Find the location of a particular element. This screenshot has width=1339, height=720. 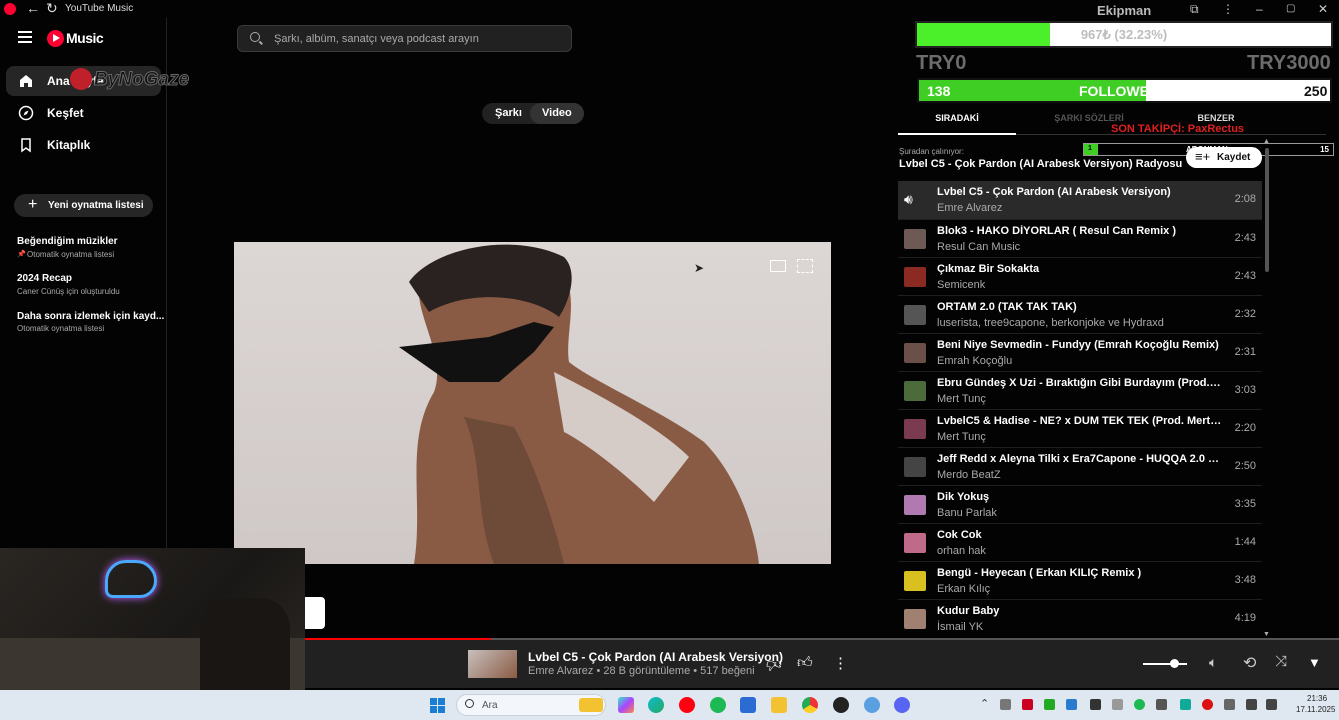

copilot-icon is located at coordinates (626, 705).